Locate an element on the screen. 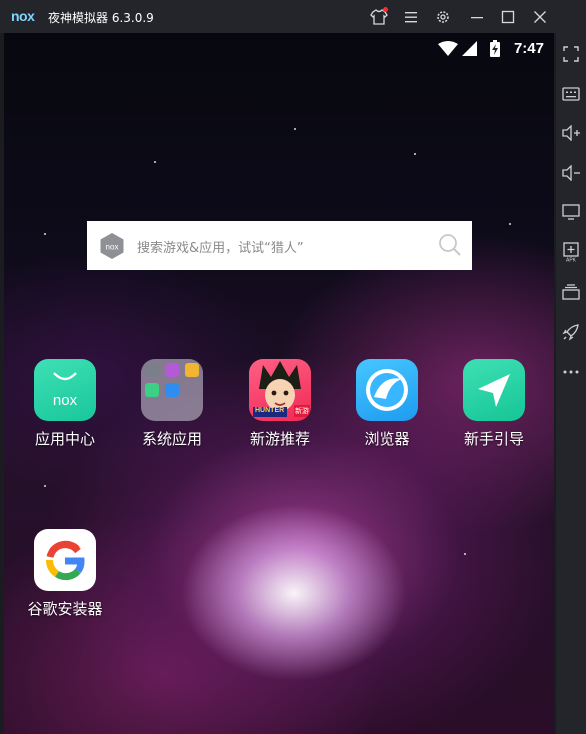 The height and width of the screenshot is (734, 586). apk-icon: APK is located at coordinates (571, 252).